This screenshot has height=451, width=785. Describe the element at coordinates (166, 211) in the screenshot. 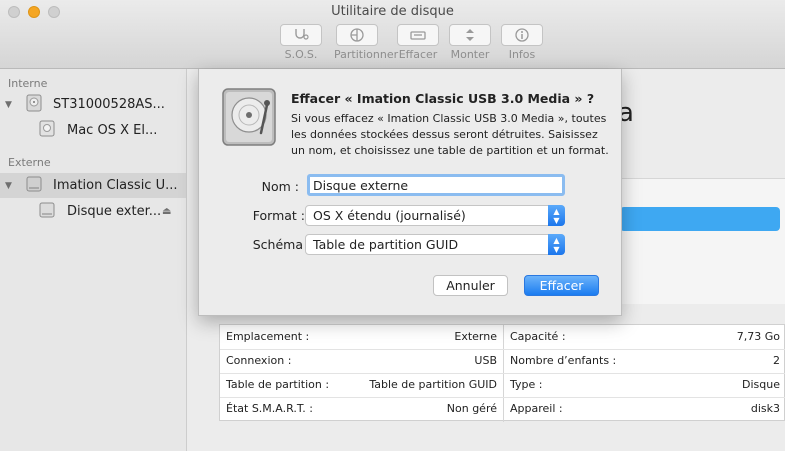

I see `eject-icon: ⏏` at that location.